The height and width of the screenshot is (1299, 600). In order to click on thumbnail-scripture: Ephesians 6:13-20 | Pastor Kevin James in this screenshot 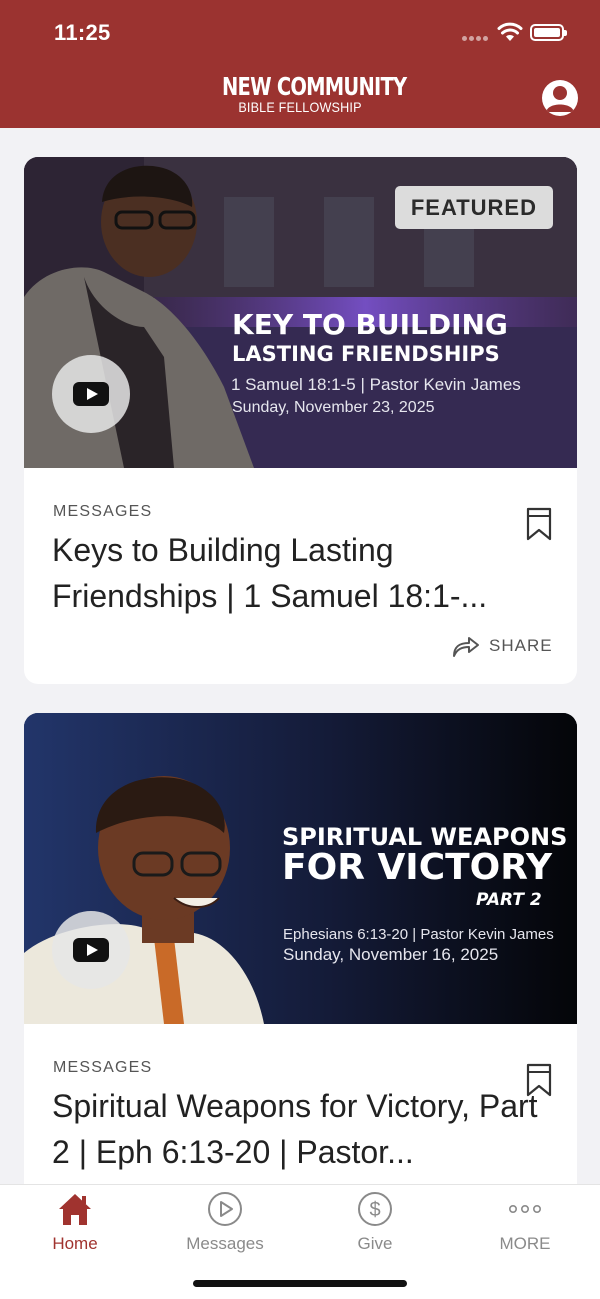, I will do `click(418, 934)`.